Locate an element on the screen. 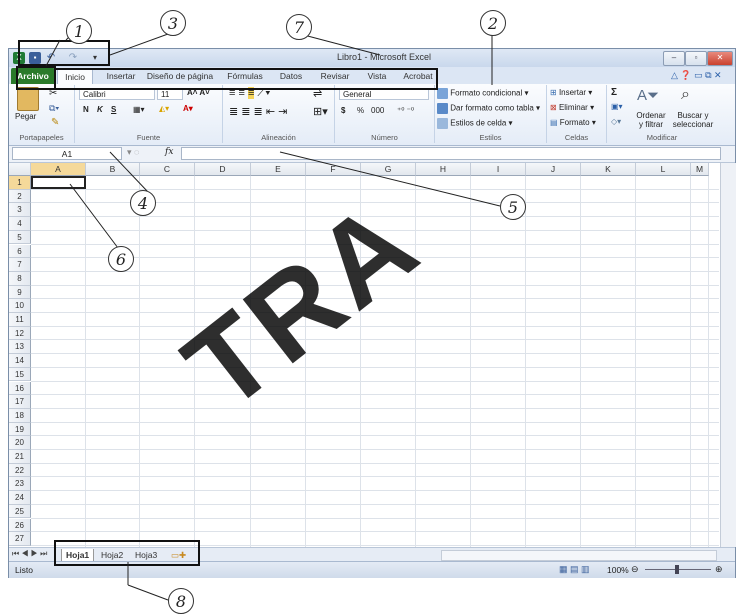 The height and width of the screenshot is (616, 744). callout-3: 3 is located at coordinates (173, 23).